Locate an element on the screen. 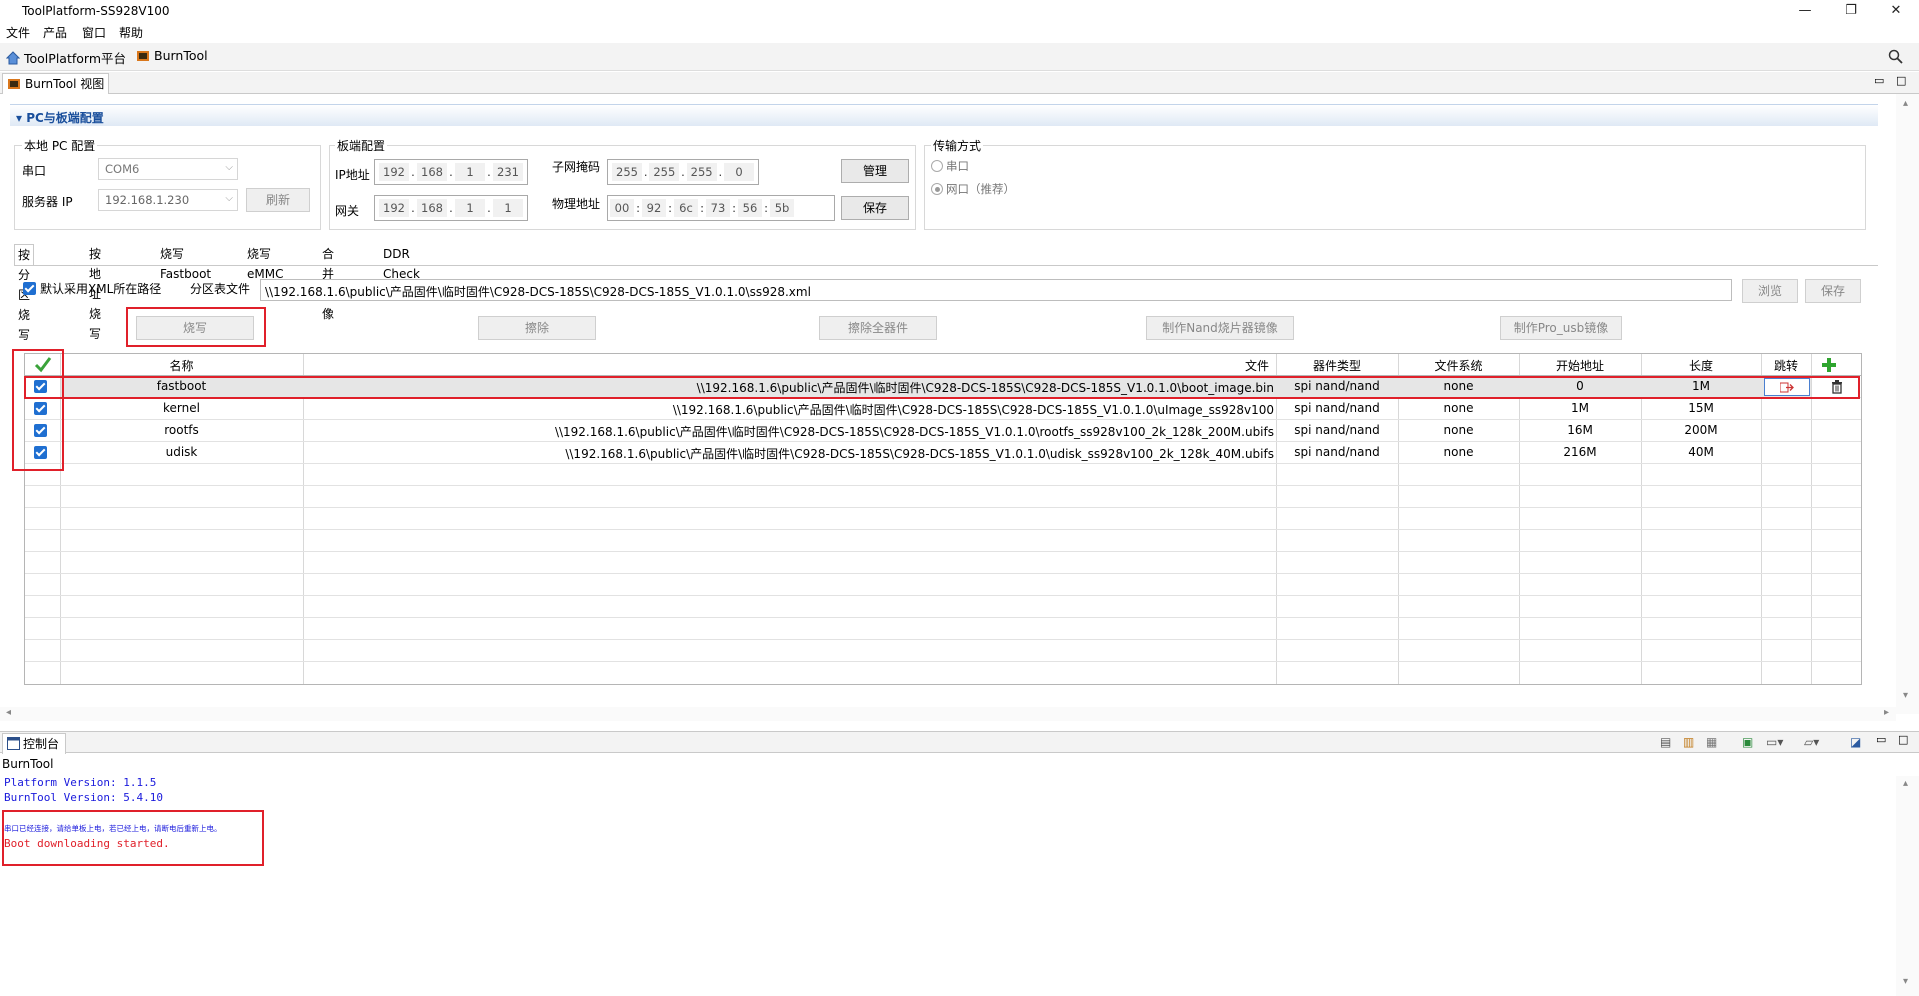 Image resolution: width=1919 pixels, height=996 pixels. pc-board-config-header: ▾ PC与板端配置 is located at coordinates (944, 115).